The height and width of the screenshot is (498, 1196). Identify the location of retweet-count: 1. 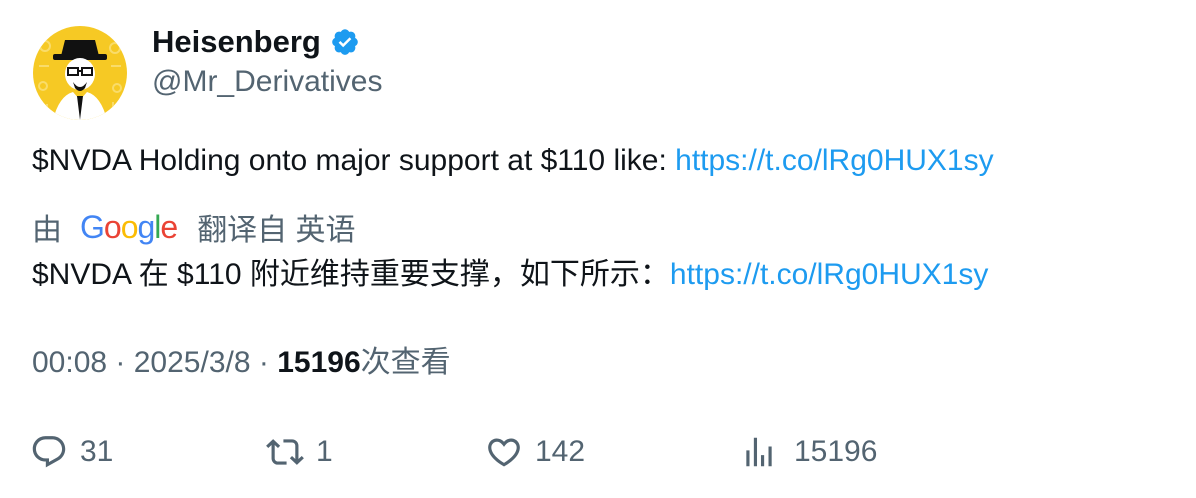
(324, 451).